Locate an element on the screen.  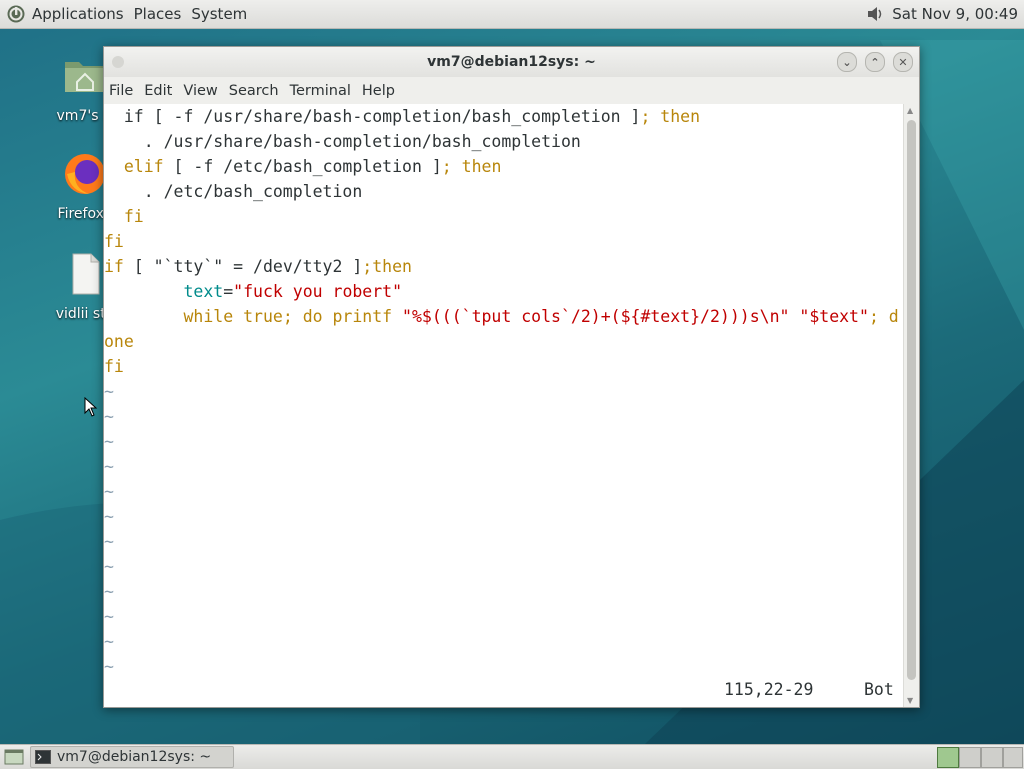
code-line: if [ "`tty`" = /dev/tty2 ];then is located at coordinates (504, 266).